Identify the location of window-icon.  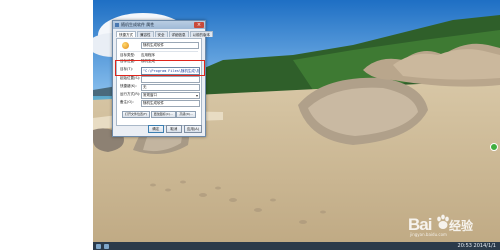
(117, 25).